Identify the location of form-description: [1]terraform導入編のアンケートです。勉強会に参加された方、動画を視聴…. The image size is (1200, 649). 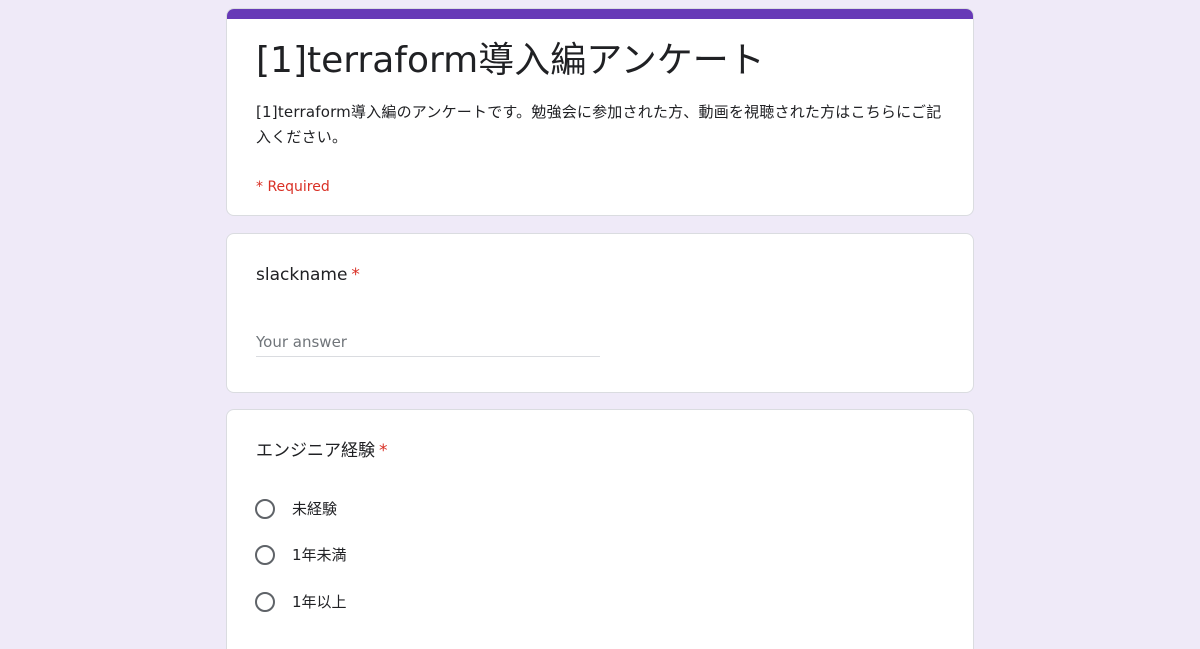
(599, 124).